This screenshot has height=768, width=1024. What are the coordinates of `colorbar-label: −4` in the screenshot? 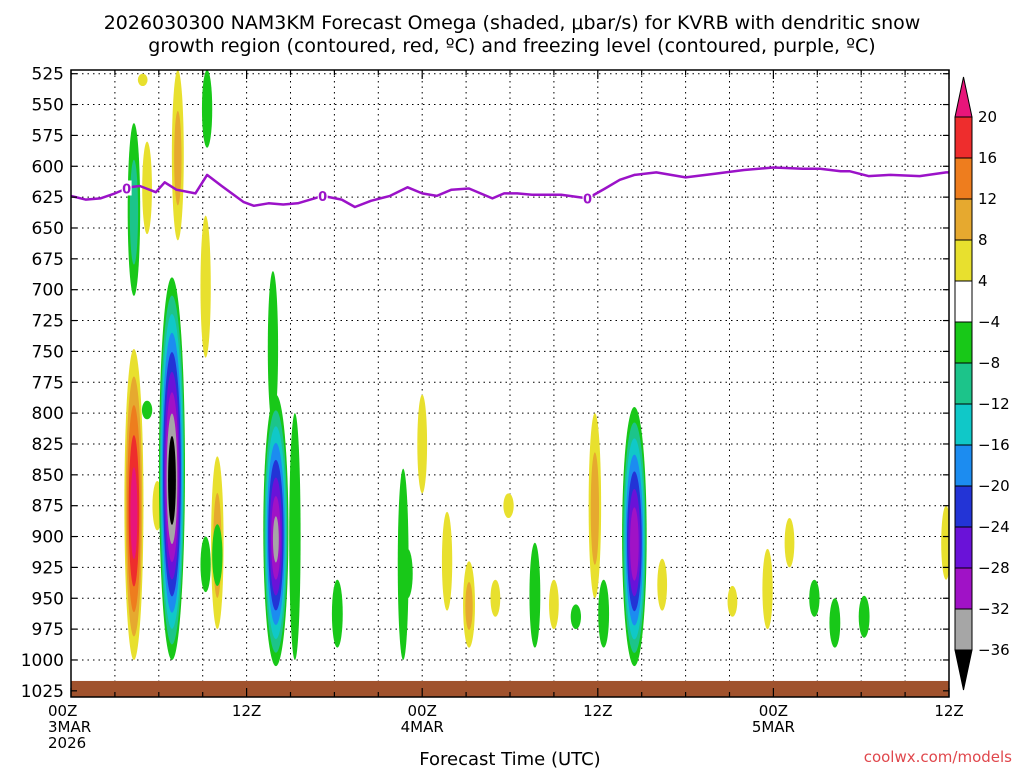 It's located at (989, 322).